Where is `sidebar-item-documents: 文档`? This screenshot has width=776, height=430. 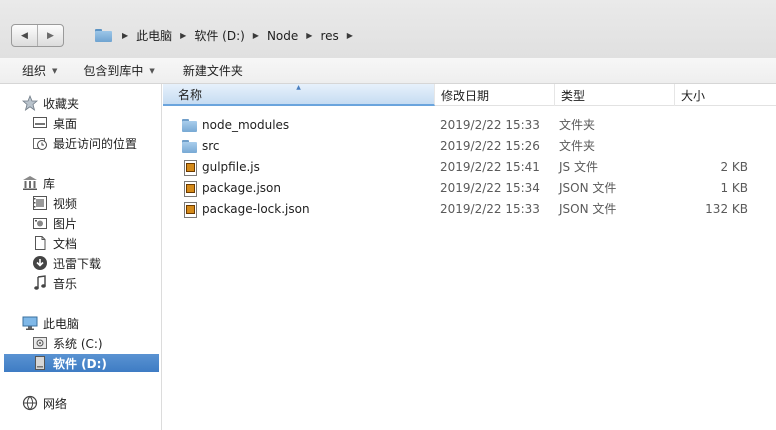
sidebar-item-documents: 文档 is located at coordinates (54, 243).